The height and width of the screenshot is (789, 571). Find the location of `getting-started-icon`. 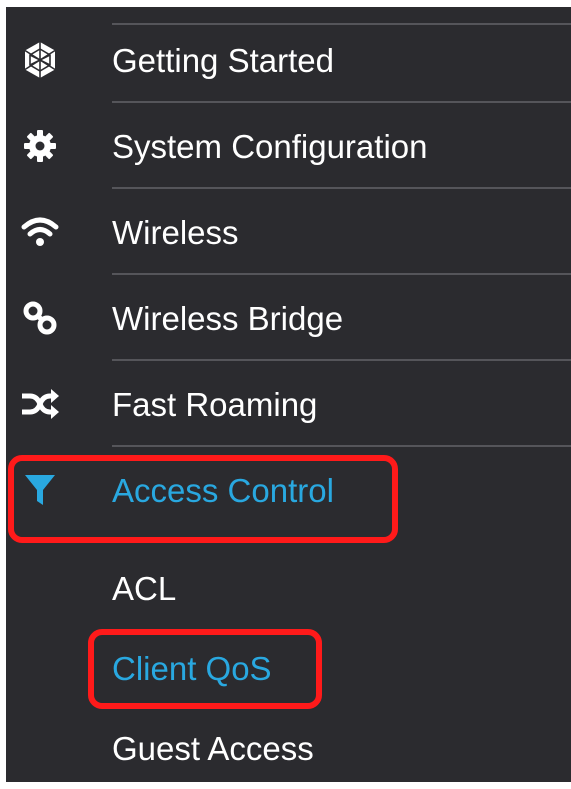

getting-started-icon is located at coordinates (40, 60).